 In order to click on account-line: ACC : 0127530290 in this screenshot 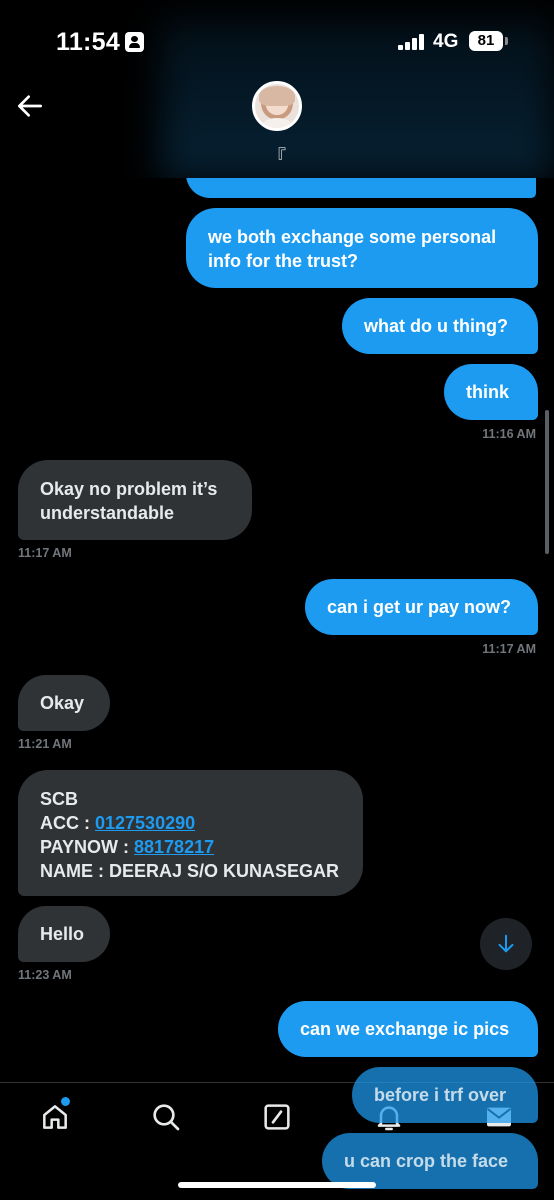, I will do `click(190, 823)`.